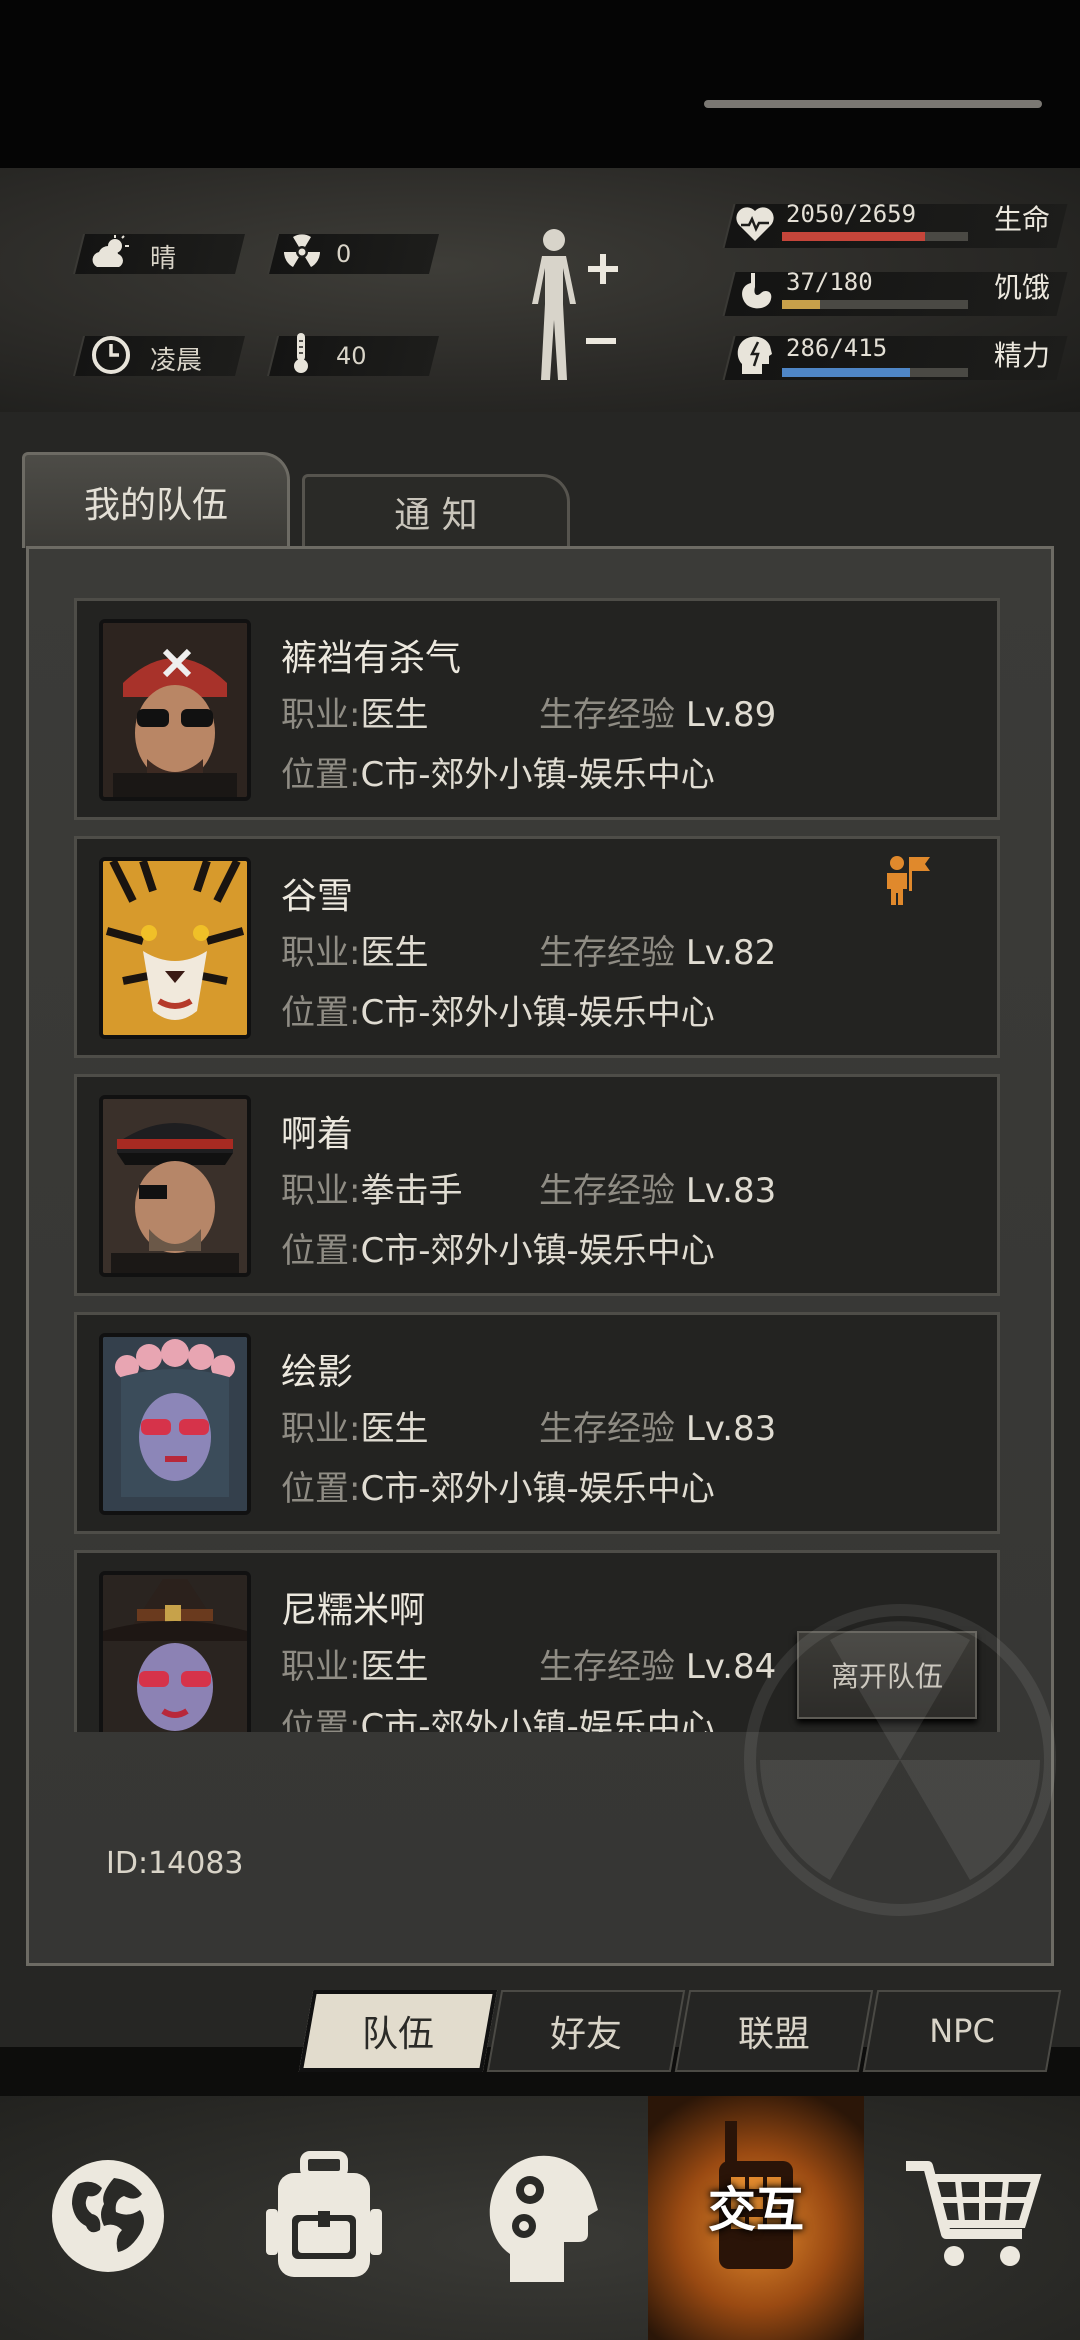 Image resolution: width=1080 pixels, height=2340 pixels. I want to click on member-card: 裤裆有杀气 职业:医生 生存经验 Lv.89 位置:C市-郊外小镇-娱乐中心, so click(537, 709).